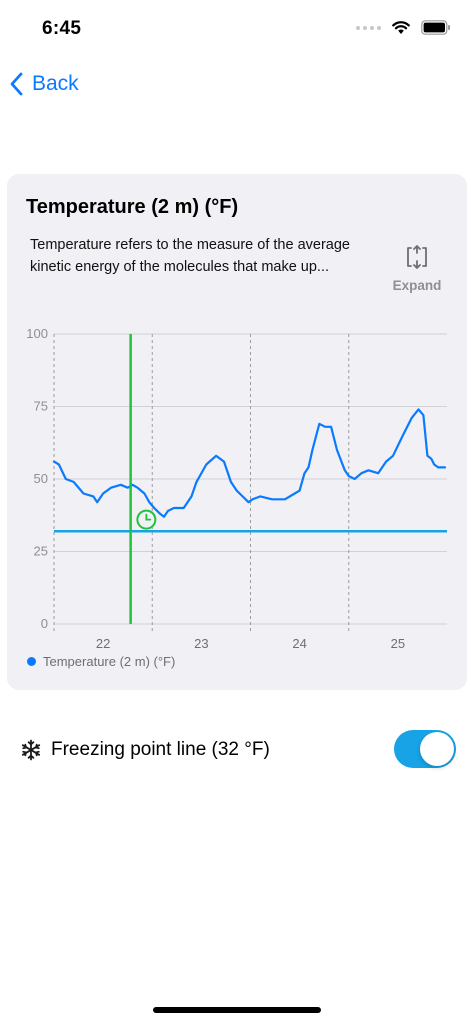 This screenshot has height=1024, width=473. I want to click on status-icons, so click(403, 27).